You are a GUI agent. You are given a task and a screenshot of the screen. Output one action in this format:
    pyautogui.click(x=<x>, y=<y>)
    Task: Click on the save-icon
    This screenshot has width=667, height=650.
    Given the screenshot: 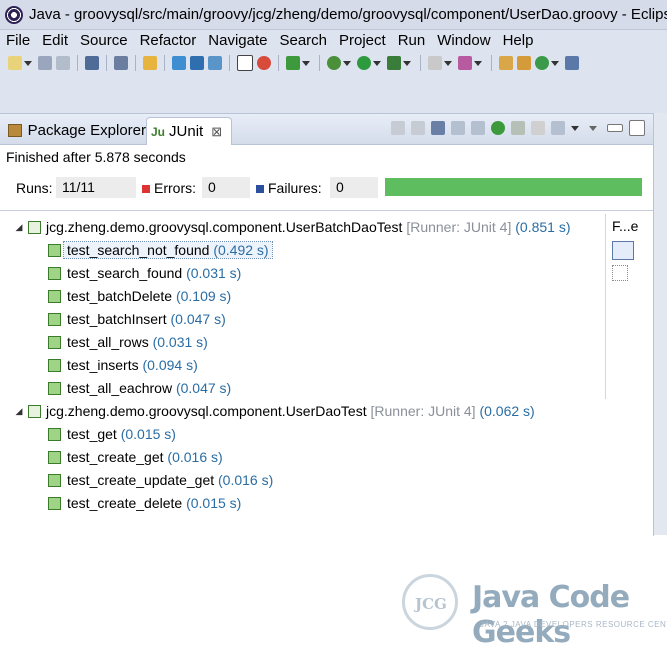 What is the action you would take?
    pyautogui.click(x=45, y=63)
    